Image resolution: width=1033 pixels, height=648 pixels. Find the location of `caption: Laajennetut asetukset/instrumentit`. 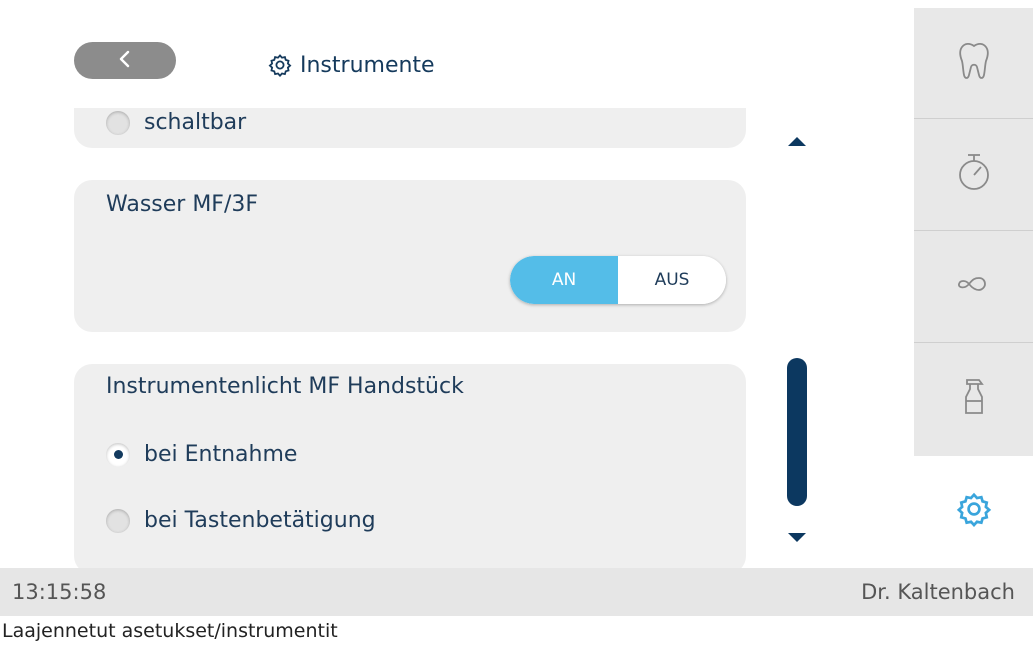

caption: Laajennetut asetukset/instrumentit is located at coordinates (170, 631).